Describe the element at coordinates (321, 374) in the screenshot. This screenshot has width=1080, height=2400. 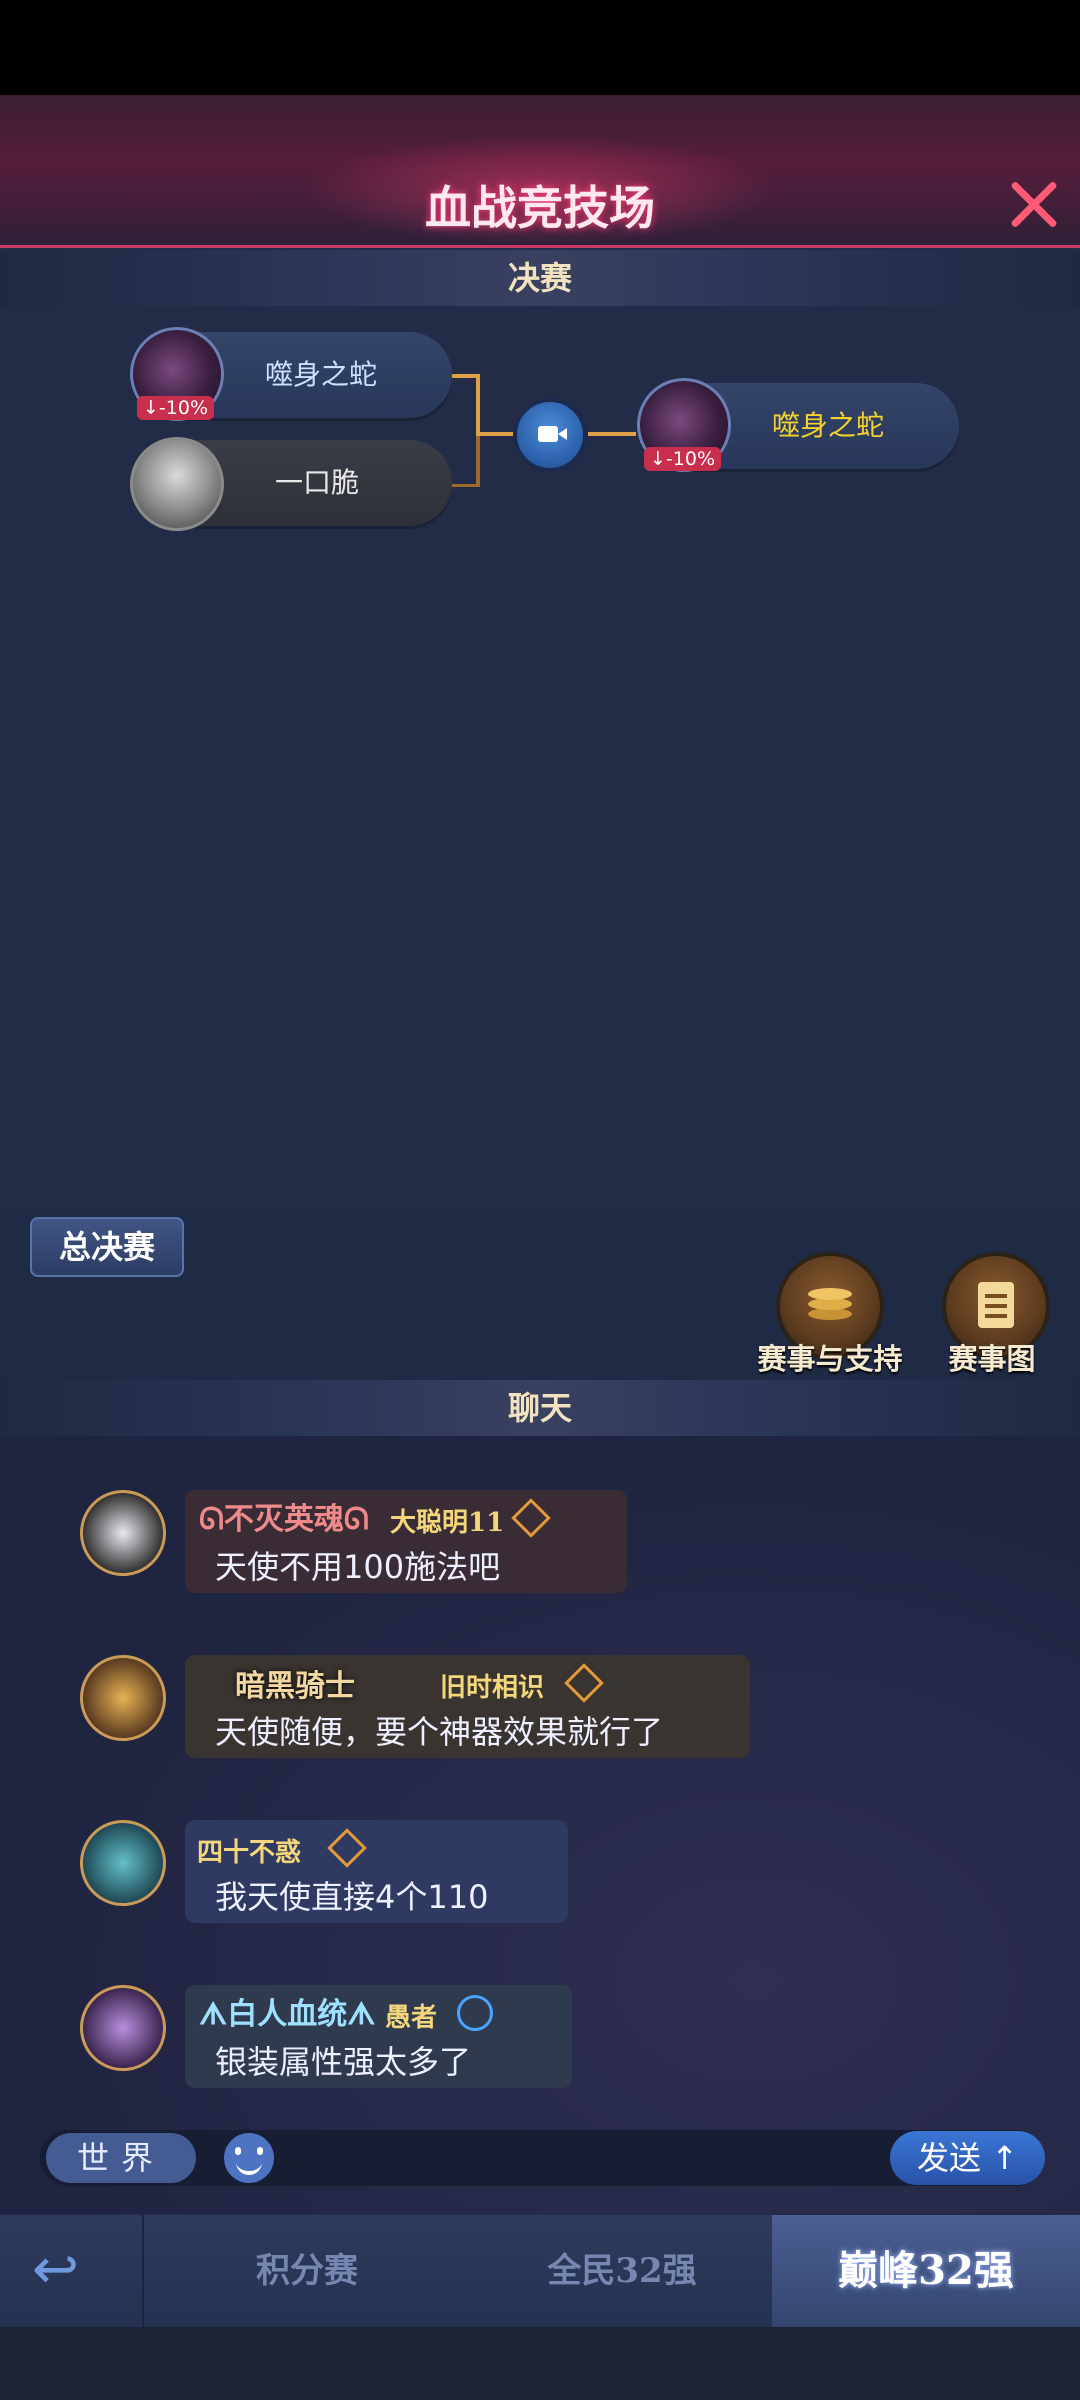
I see `player-name: 噬身之蛇` at that location.